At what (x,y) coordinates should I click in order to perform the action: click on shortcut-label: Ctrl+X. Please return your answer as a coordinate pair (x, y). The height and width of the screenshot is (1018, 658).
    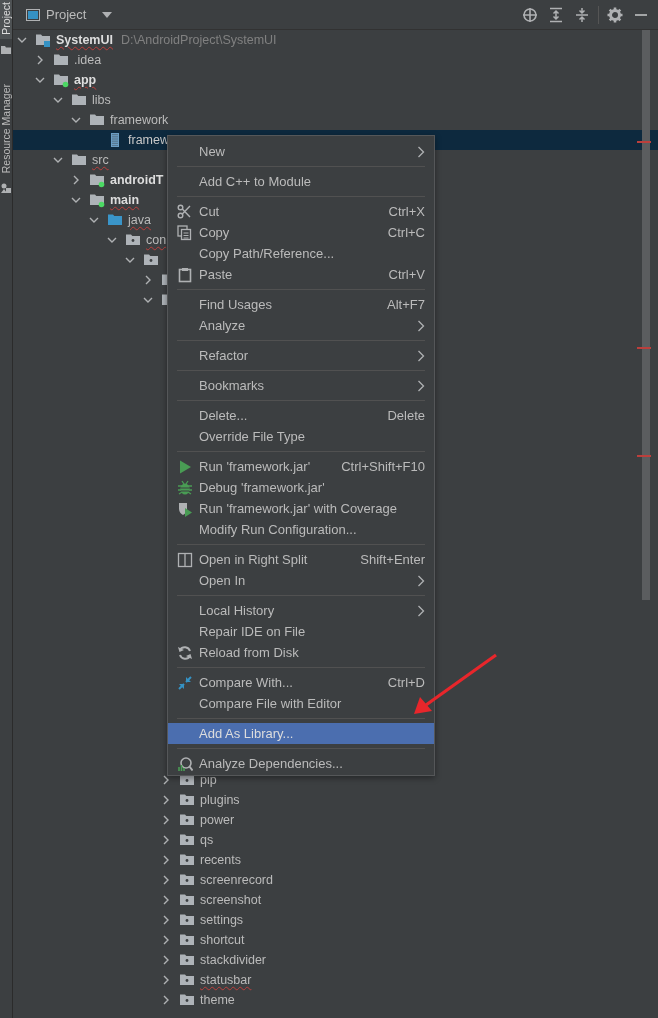
    Looking at the image, I should click on (406, 211).